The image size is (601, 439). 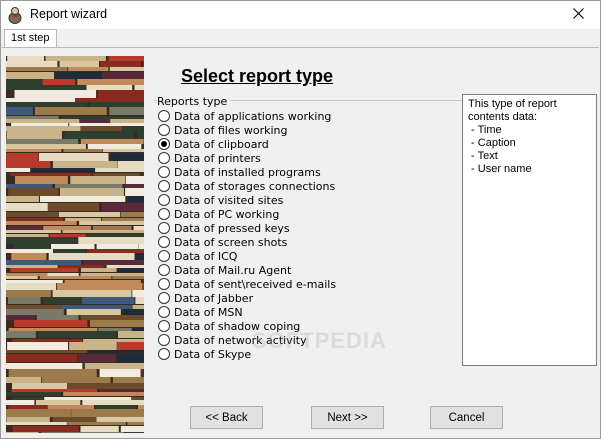 I want to click on report-option: Data of storages connections, so click(x=247, y=186).